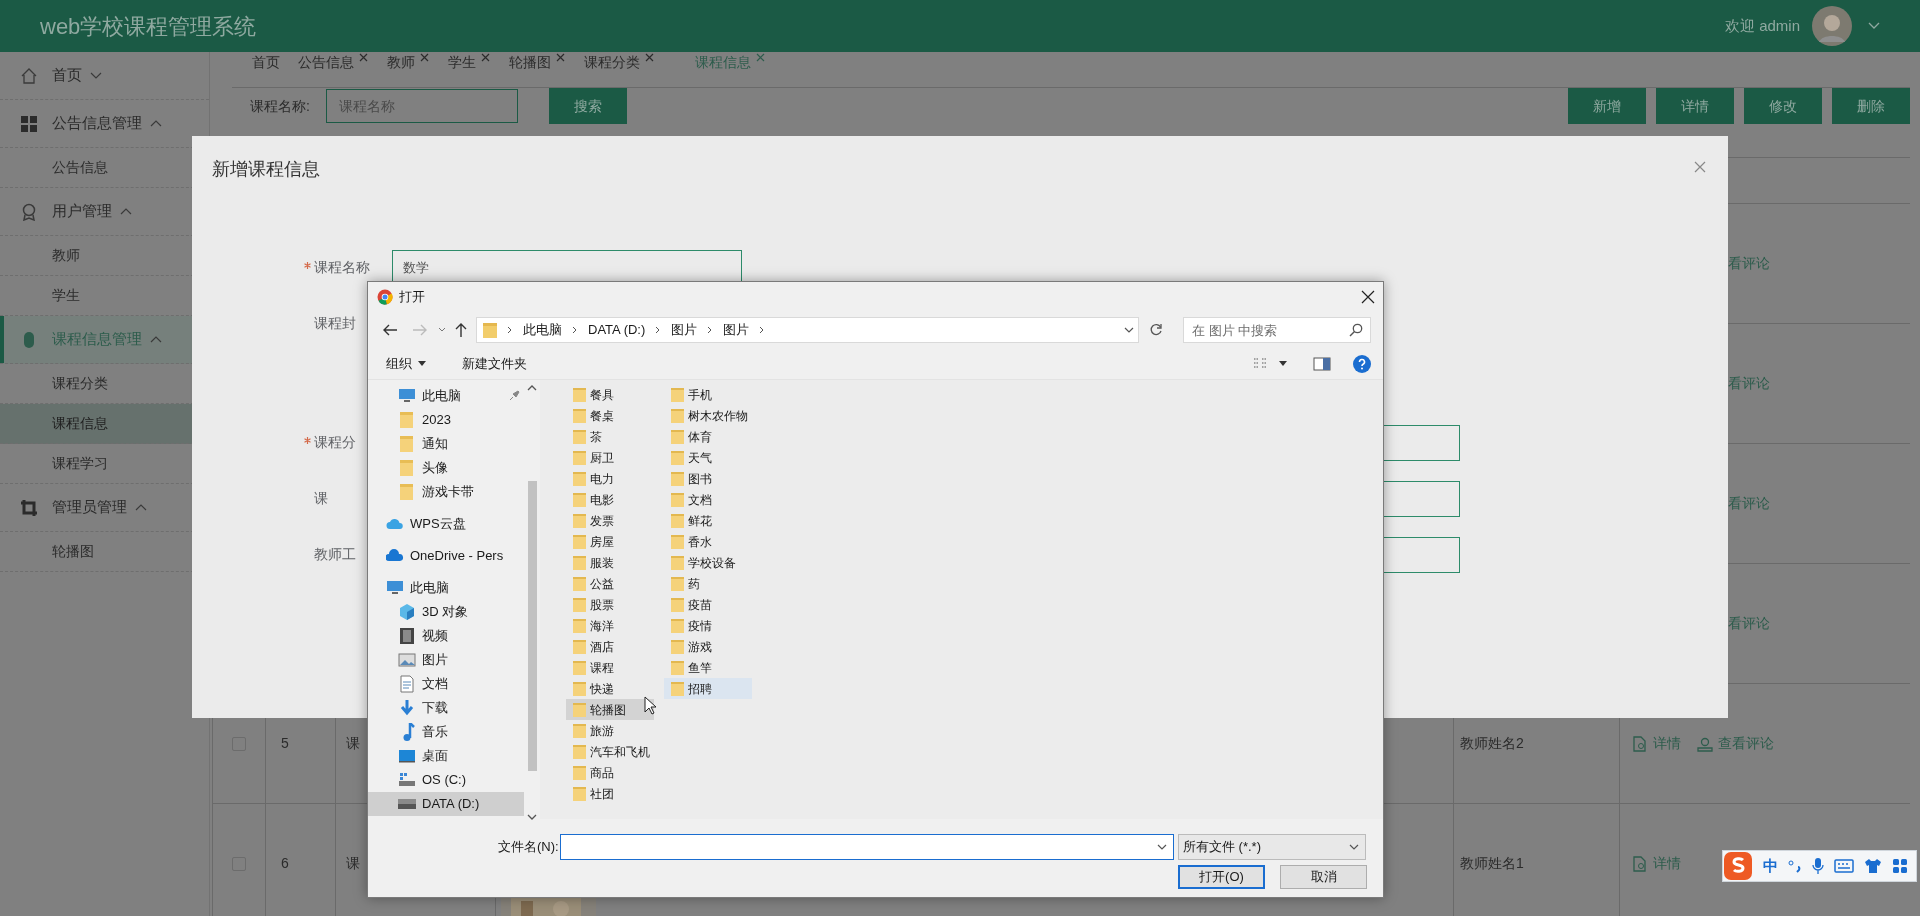 This screenshot has height=916, width=1920. What do you see at coordinates (446, 684) in the screenshot?
I see `nav-item: 文档` at bounding box center [446, 684].